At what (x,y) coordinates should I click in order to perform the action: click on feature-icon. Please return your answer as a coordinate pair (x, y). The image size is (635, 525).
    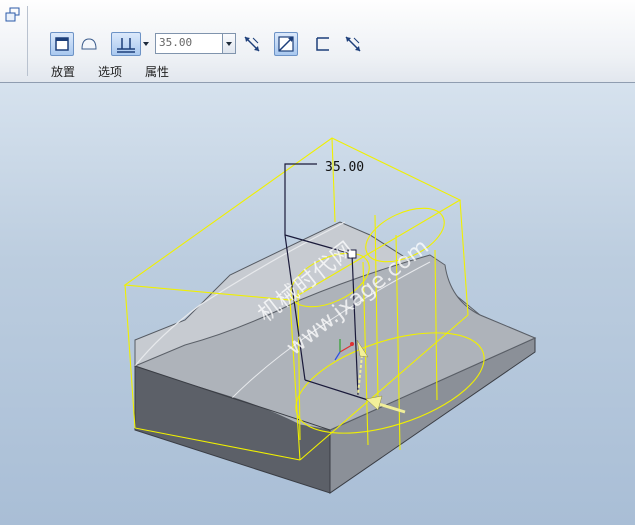
    Looking at the image, I should click on (13, 15).